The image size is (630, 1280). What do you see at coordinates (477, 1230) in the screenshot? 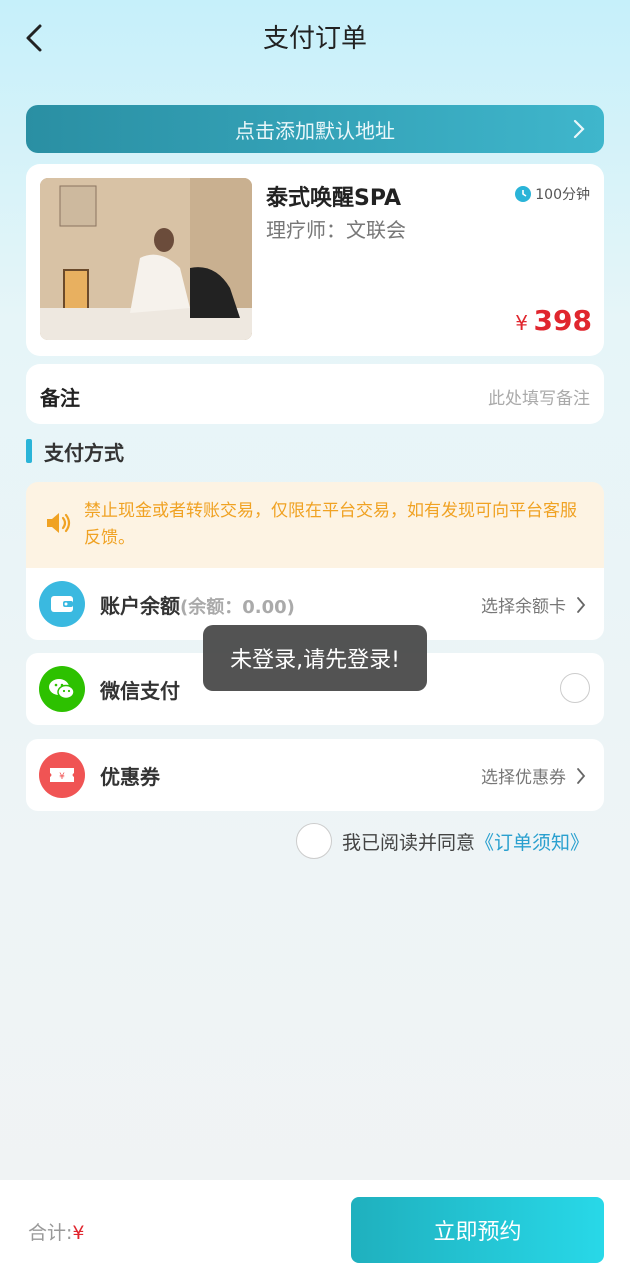
I see `book-now-button: 立即预约` at bounding box center [477, 1230].